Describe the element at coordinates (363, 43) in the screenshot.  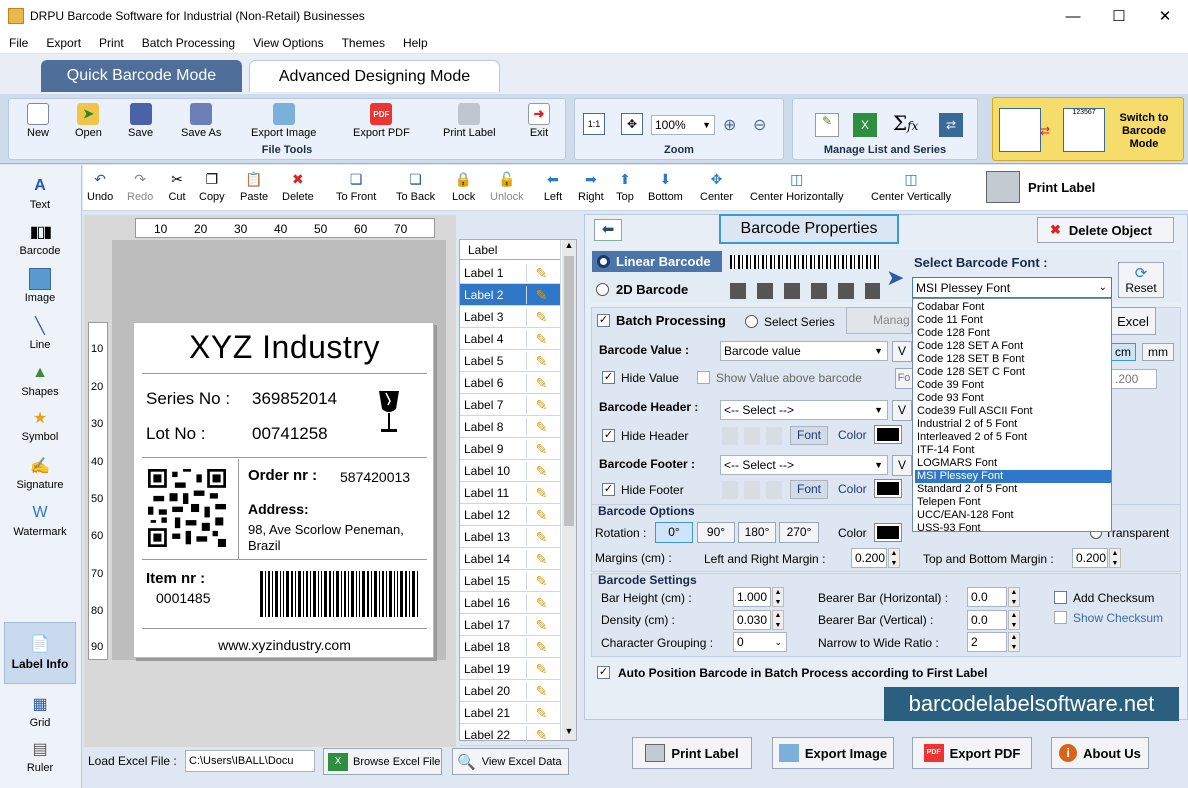
I see `menu-themes: Themes` at that location.